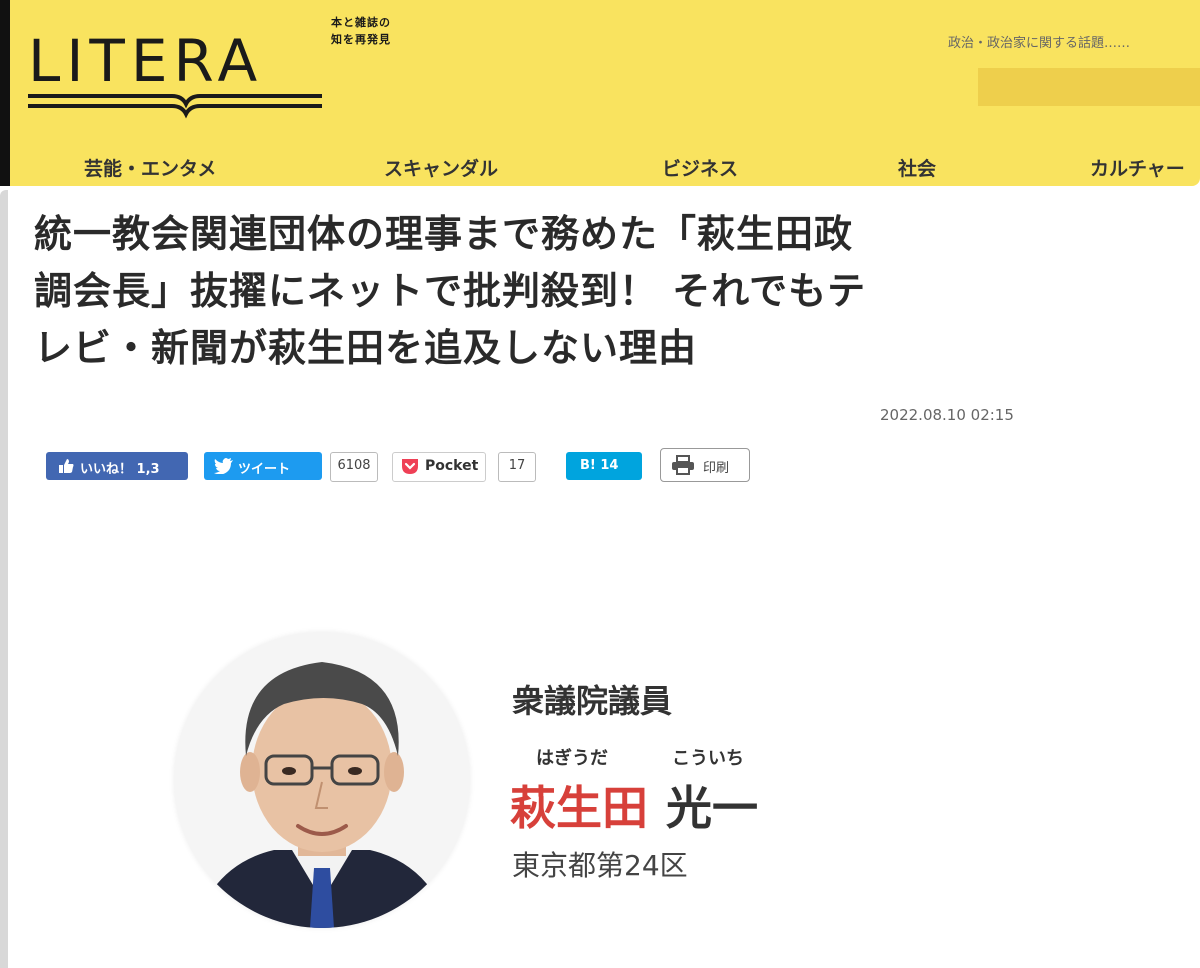  I want to click on search-input, so click(1089, 87).